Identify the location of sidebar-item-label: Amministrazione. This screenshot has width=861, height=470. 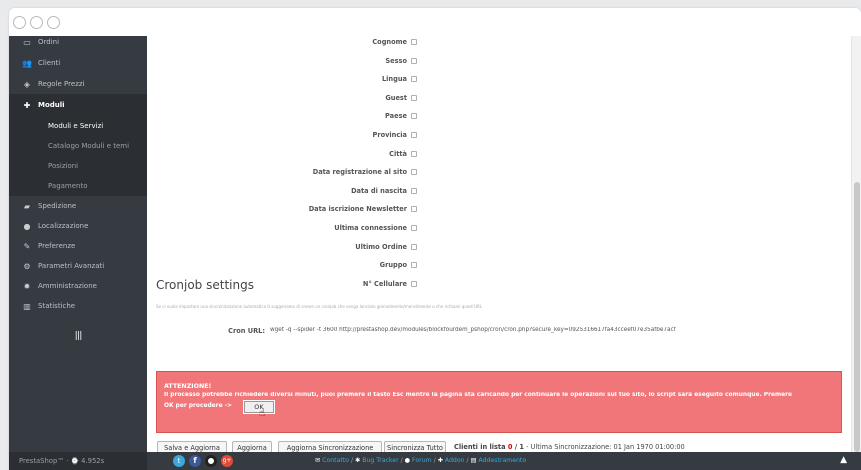
(67, 286).